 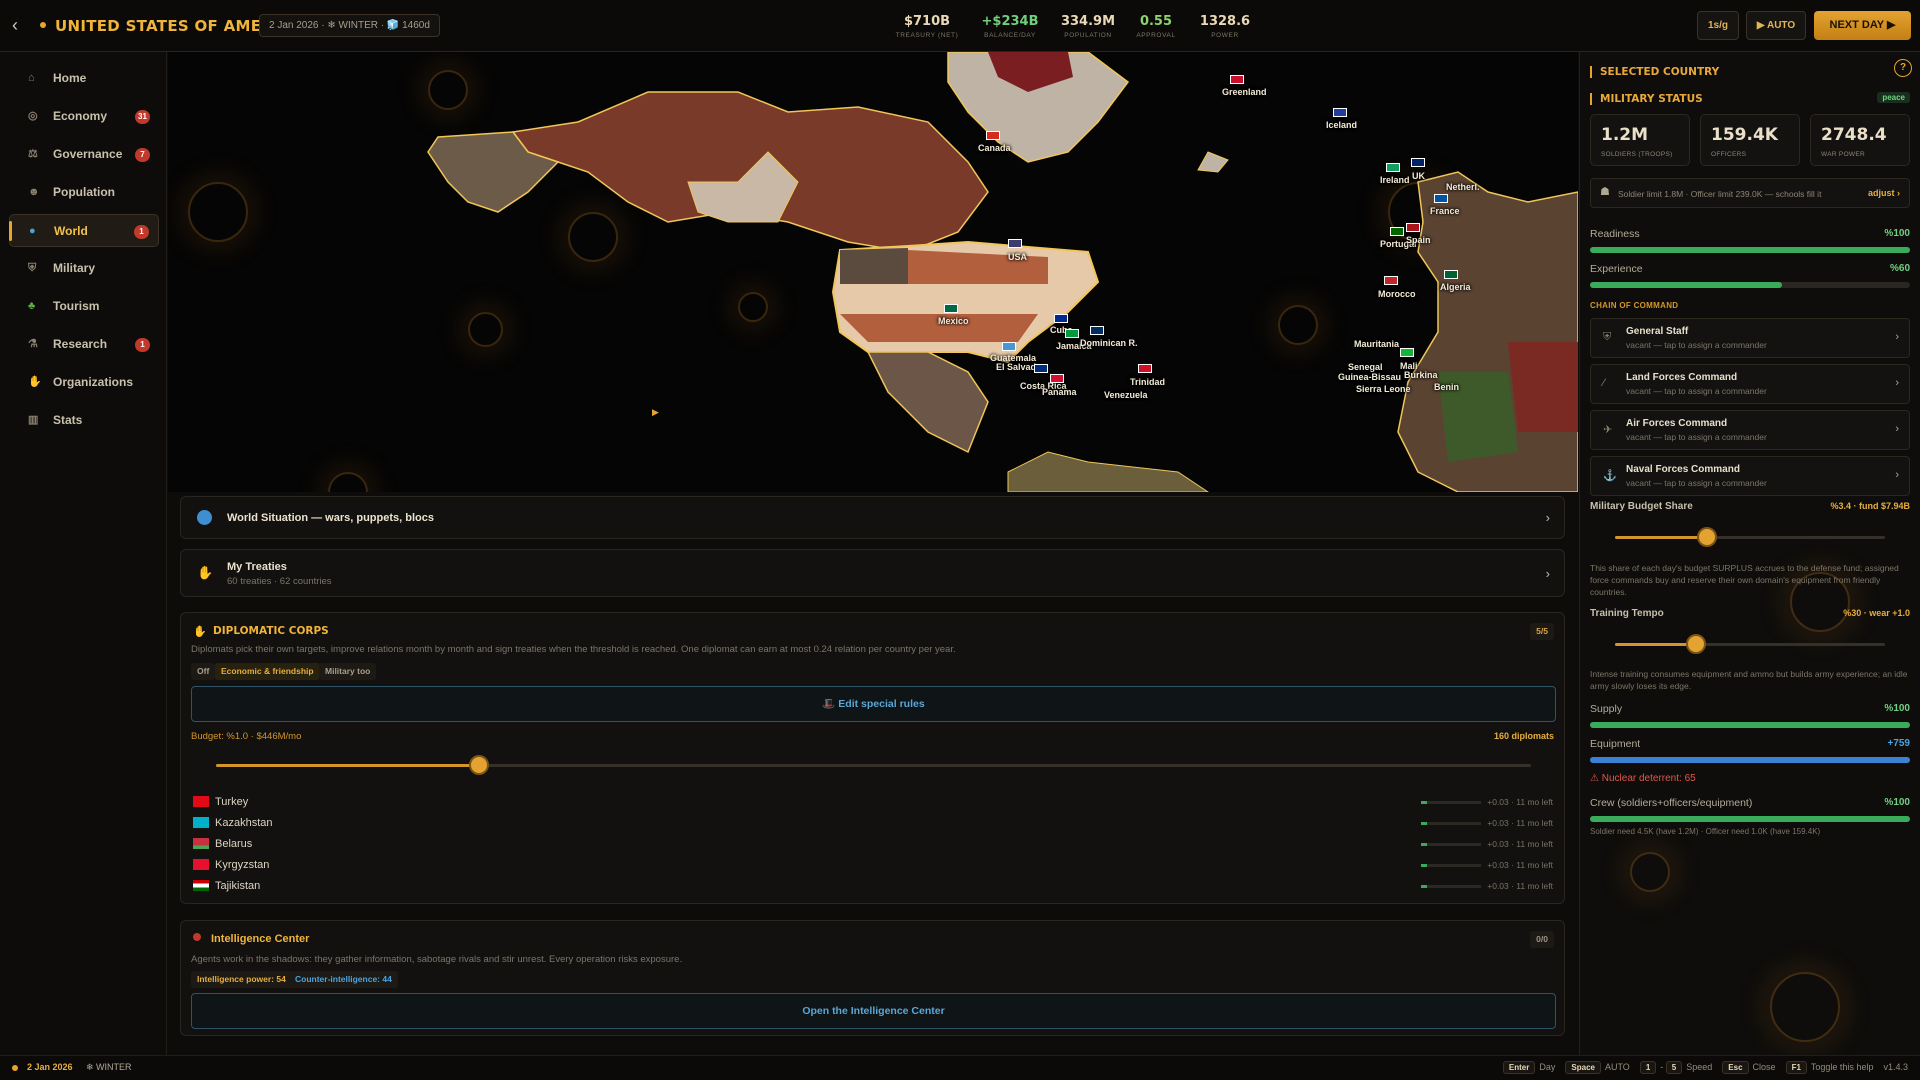 What do you see at coordinates (1010, 26) in the screenshot?
I see `stat-balance: +$234B BALANCE/DAY` at bounding box center [1010, 26].